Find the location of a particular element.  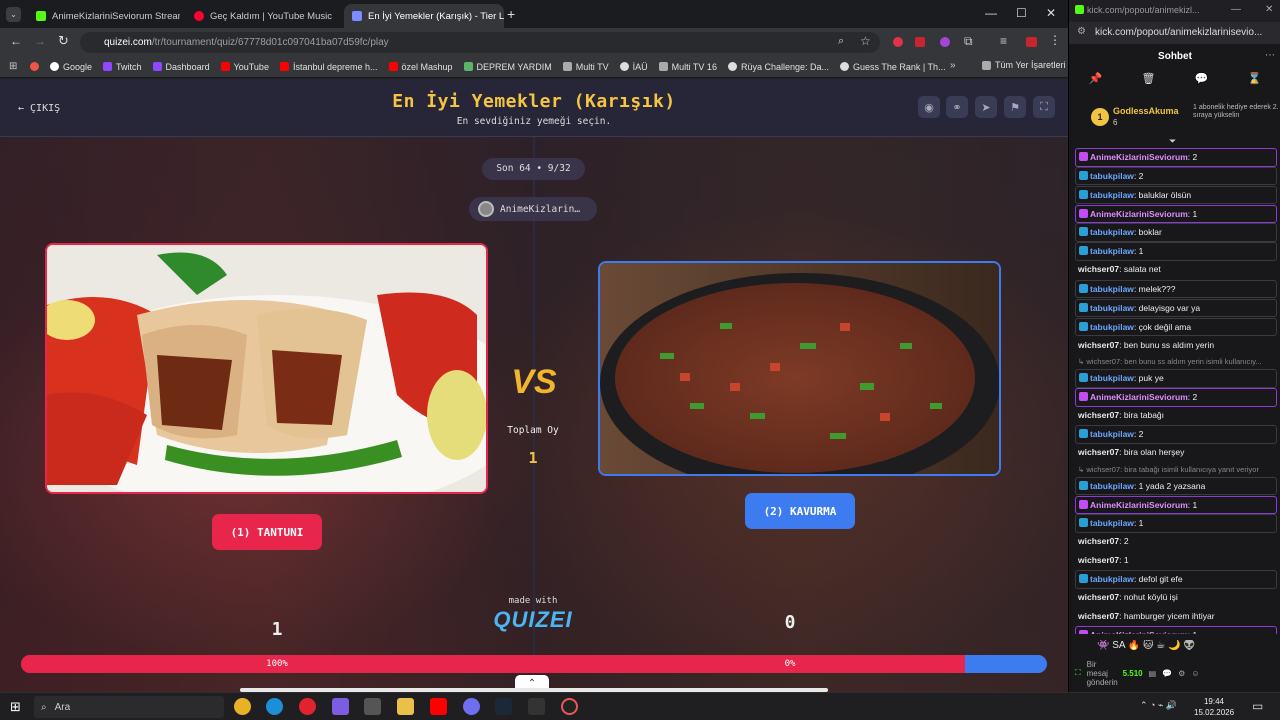

bookmark: YouTube is located at coordinates (244, 67).